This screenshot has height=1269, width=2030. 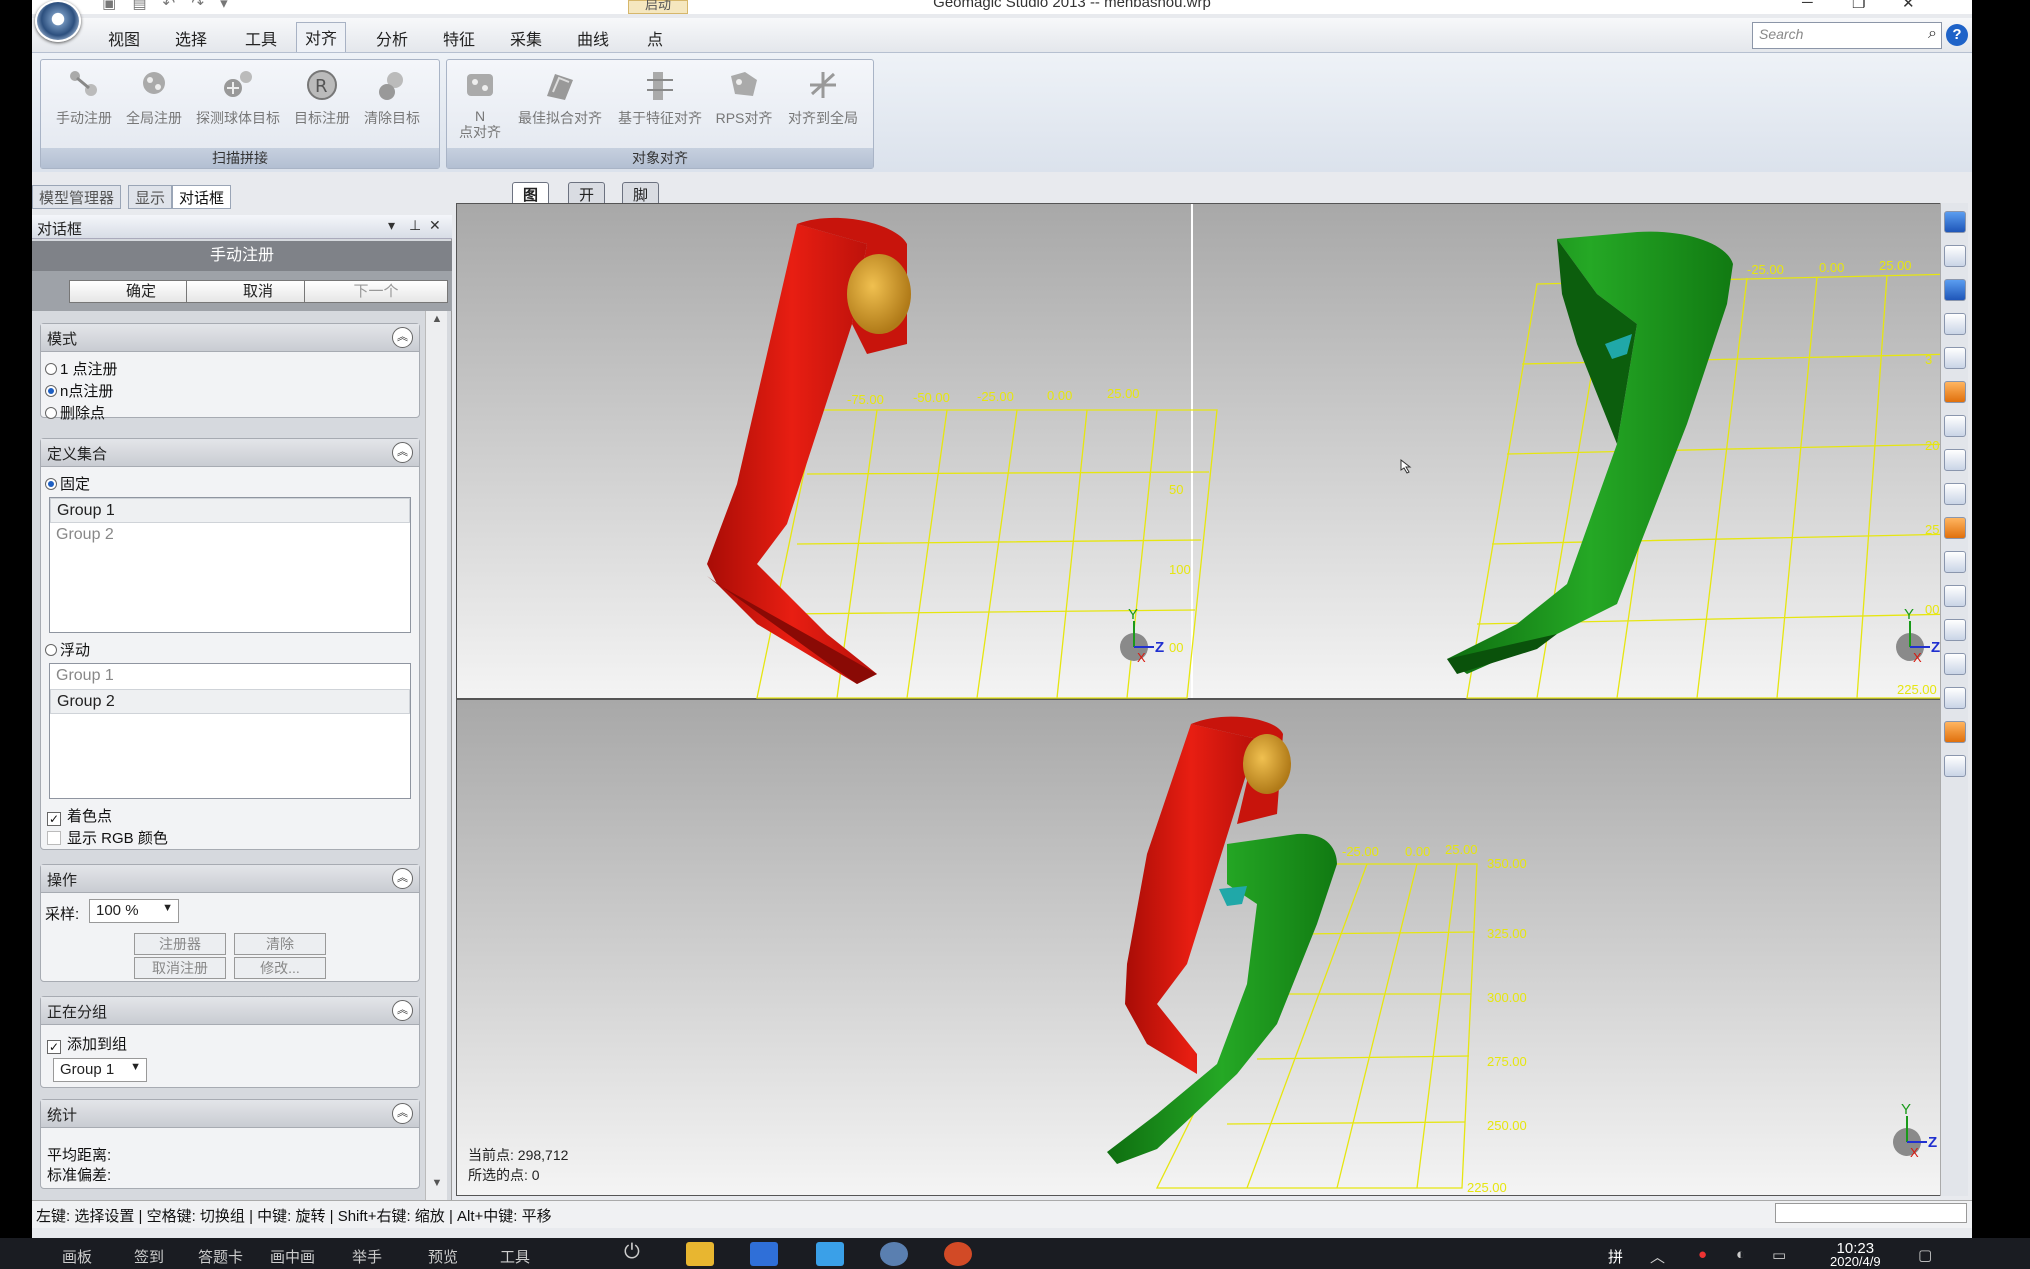 What do you see at coordinates (958, 1254) in the screenshot?
I see `powerpoint-icon` at bounding box center [958, 1254].